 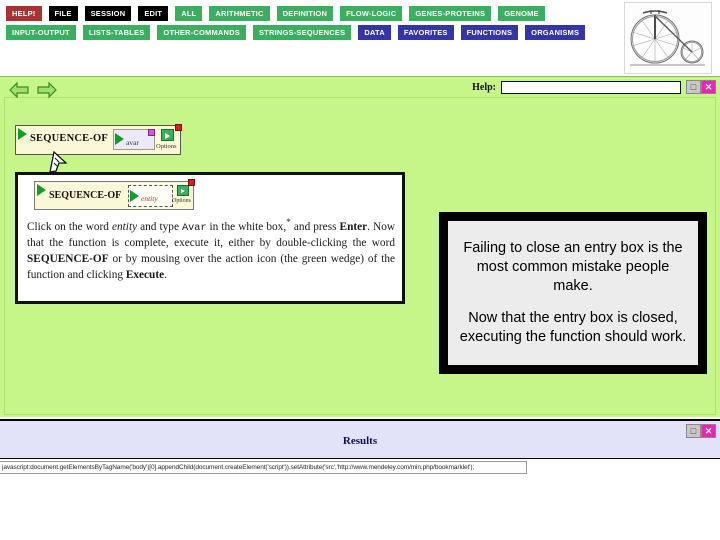 I want to click on forward-arrow-icon, so click(x=47, y=90).